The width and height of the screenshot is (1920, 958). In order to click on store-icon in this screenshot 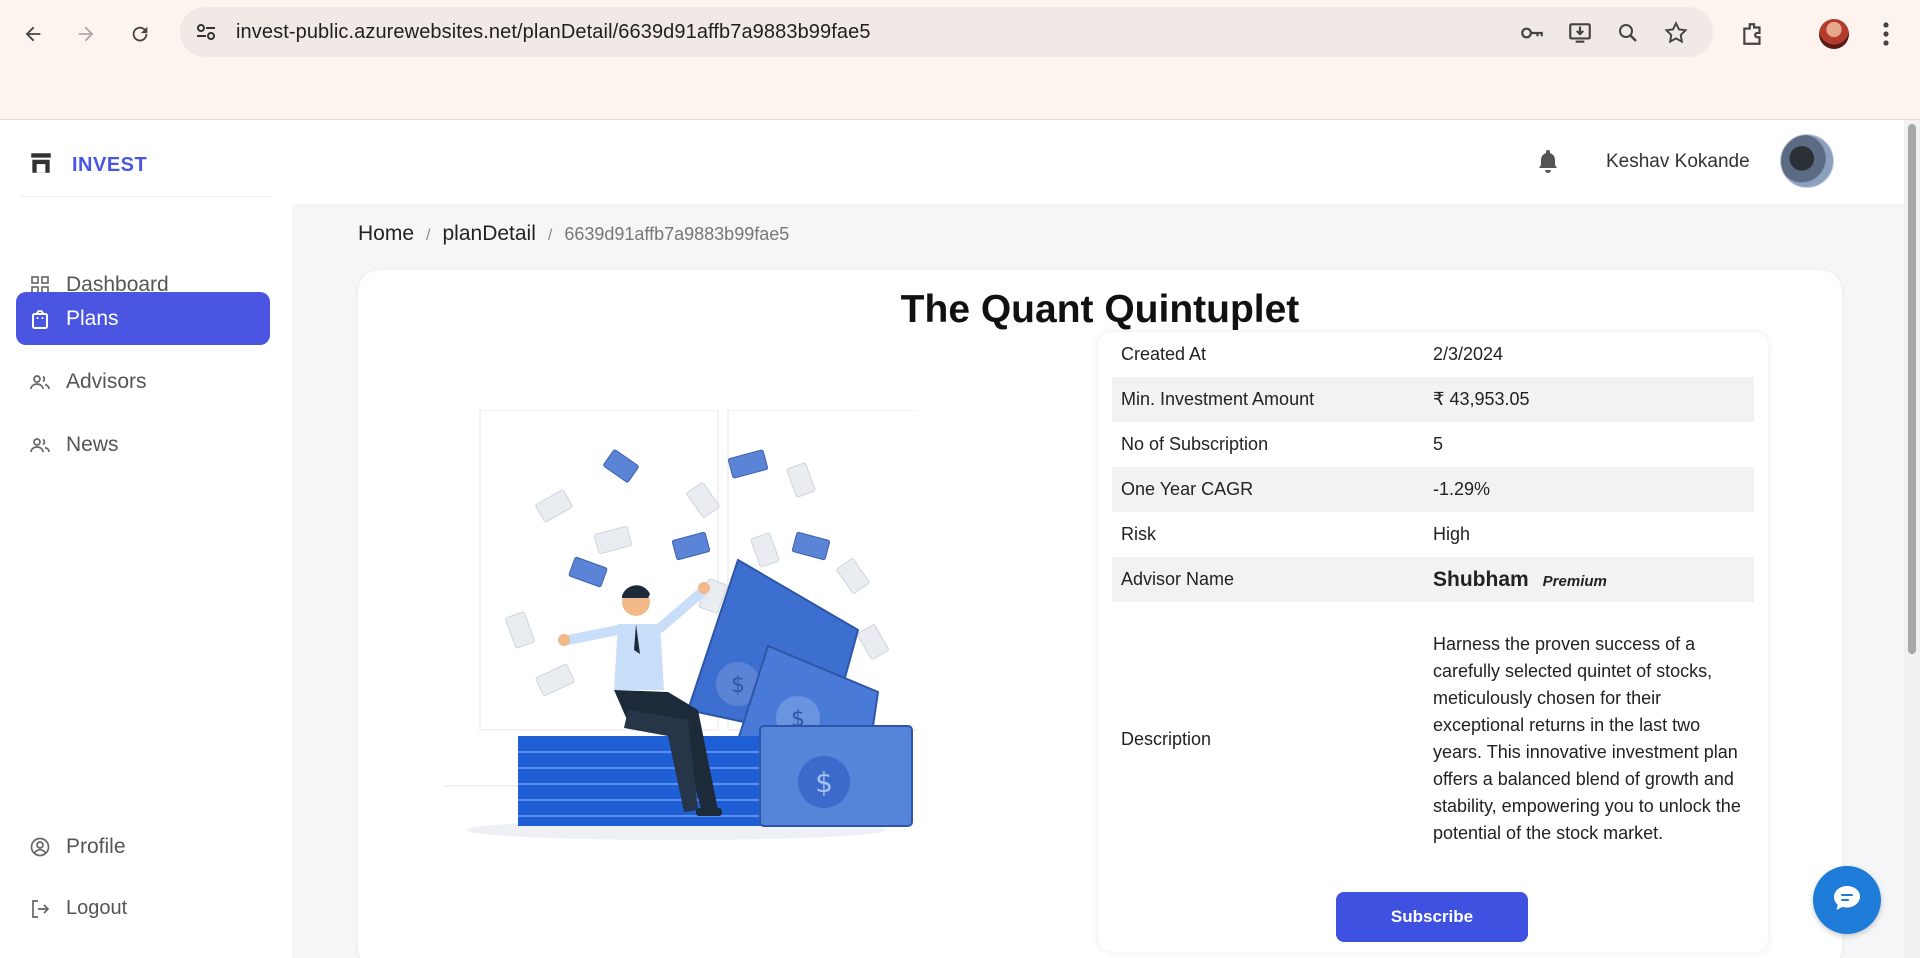, I will do `click(41, 165)`.